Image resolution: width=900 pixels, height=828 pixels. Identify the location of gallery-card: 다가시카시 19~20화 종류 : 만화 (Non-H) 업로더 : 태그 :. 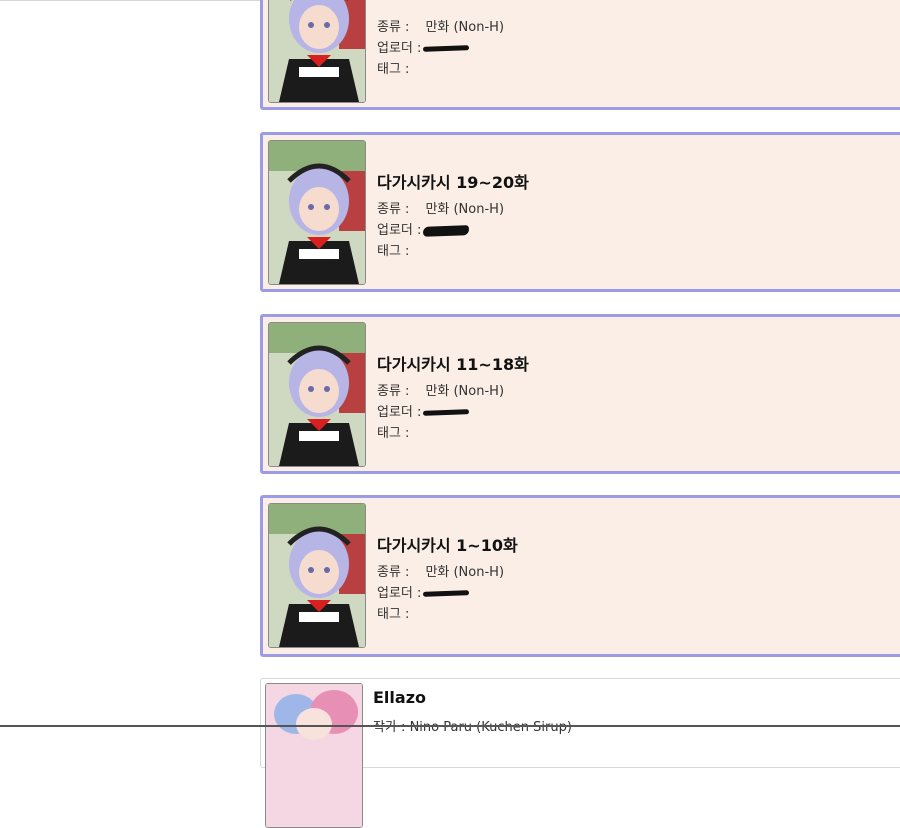
(580, 212).